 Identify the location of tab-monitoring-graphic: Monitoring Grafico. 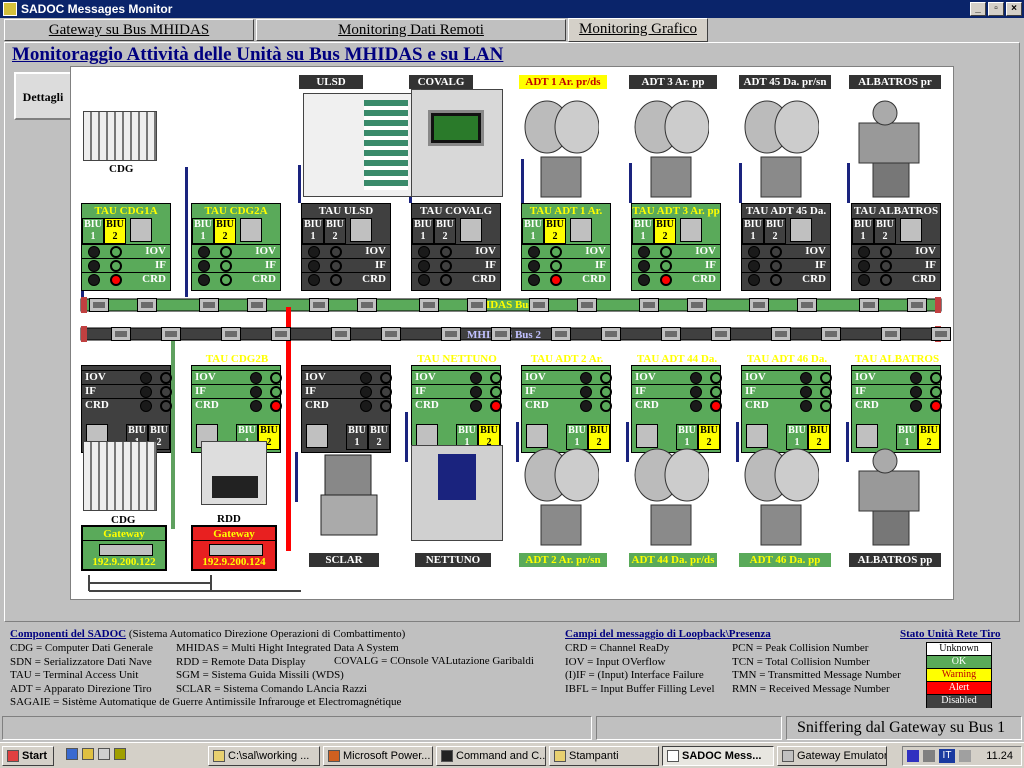
(638, 30).